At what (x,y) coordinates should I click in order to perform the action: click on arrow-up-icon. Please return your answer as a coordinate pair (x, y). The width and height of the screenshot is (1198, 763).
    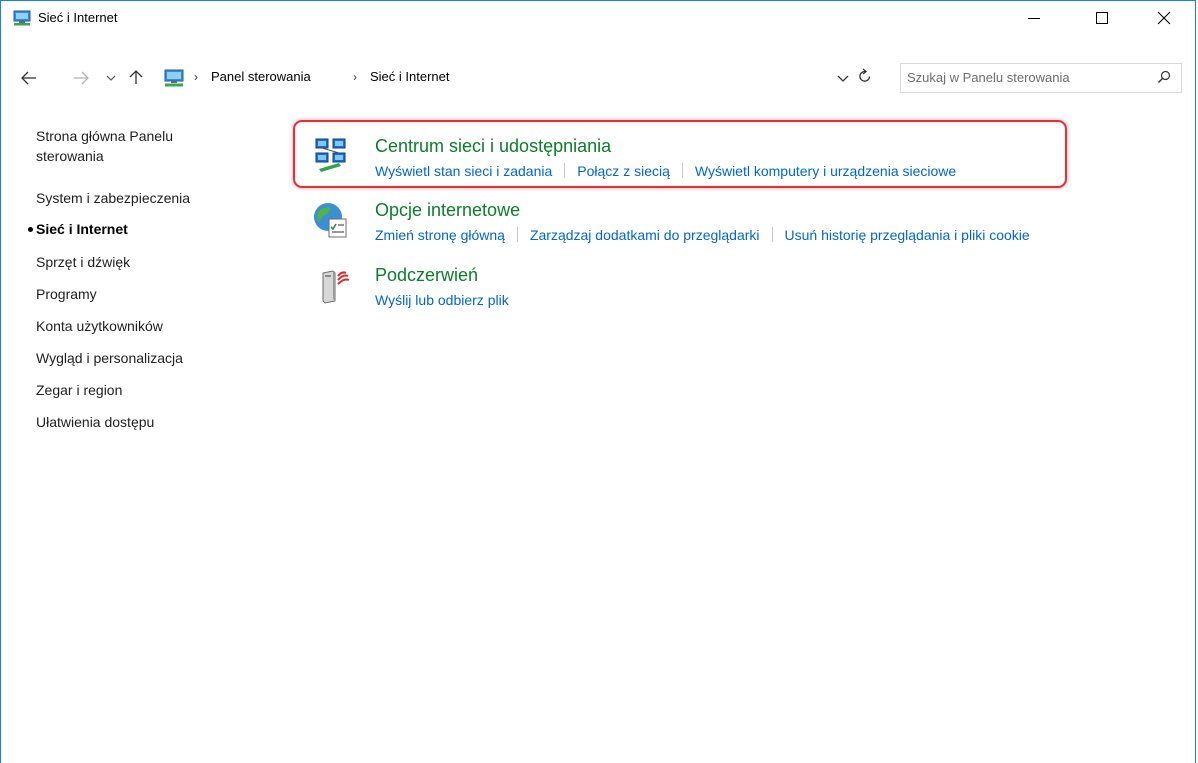
    Looking at the image, I should click on (136, 77).